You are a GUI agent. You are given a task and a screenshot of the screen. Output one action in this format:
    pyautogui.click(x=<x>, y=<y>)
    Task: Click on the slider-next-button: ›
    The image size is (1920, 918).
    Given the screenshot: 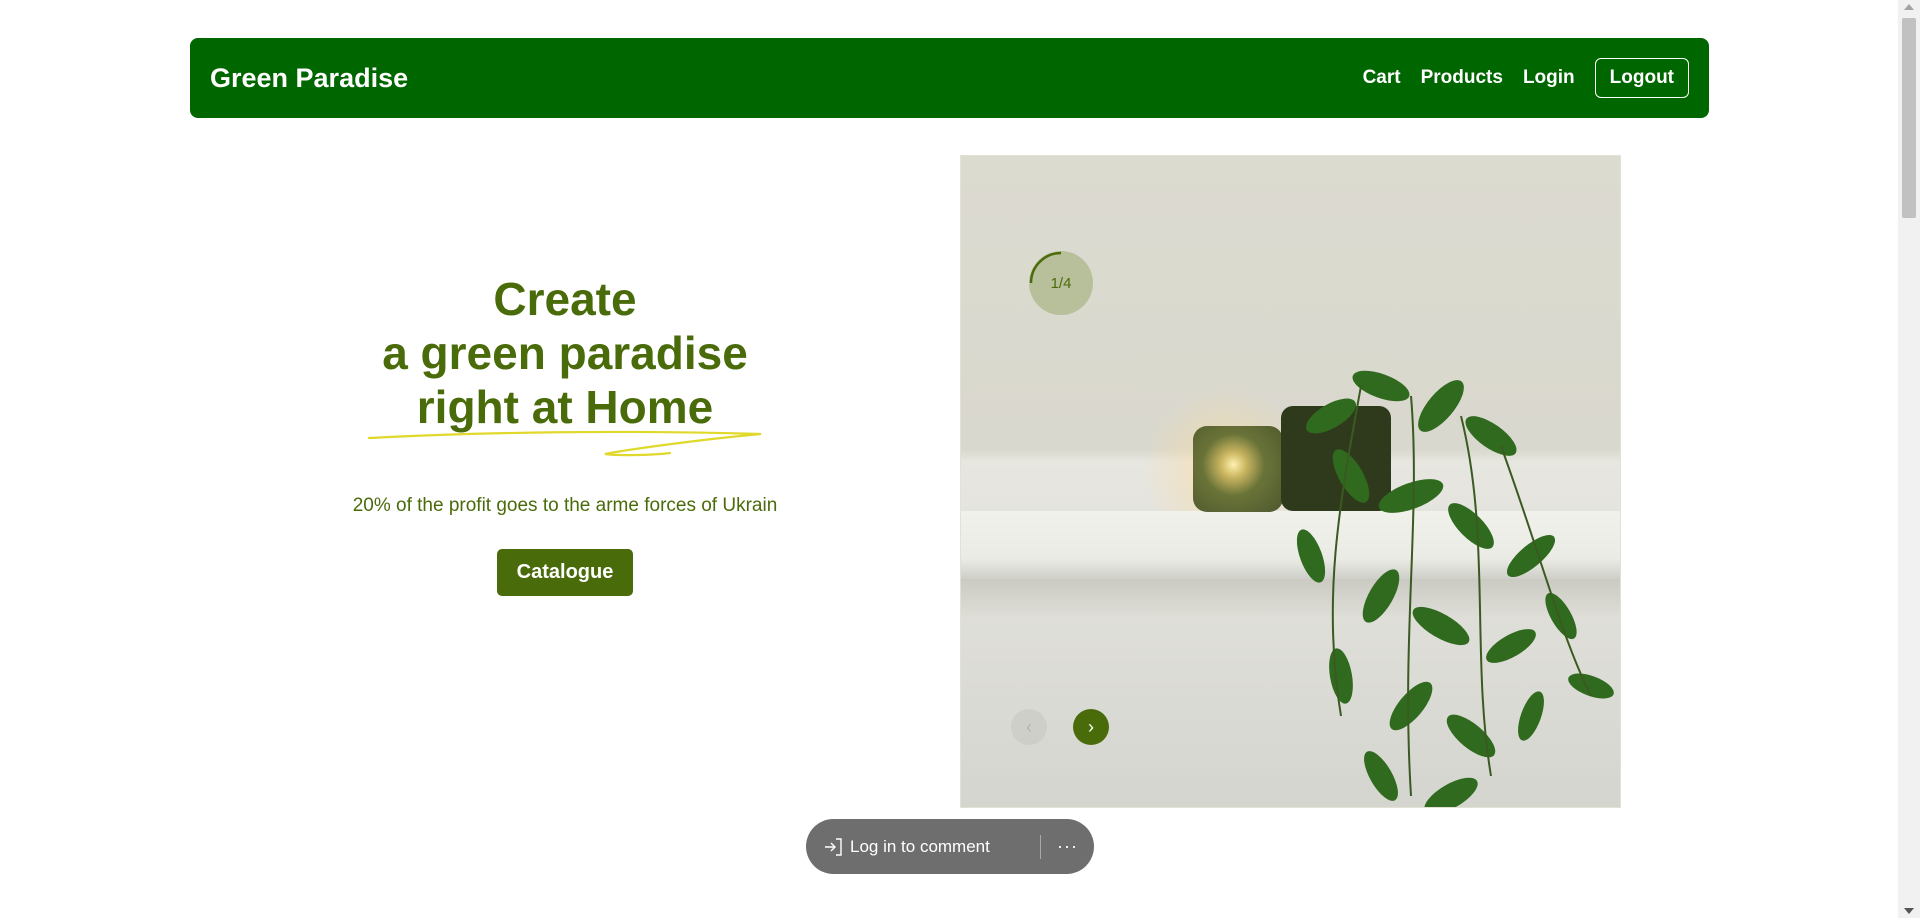 What is the action you would take?
    pyautogui.click(x=1091, y=727)
    